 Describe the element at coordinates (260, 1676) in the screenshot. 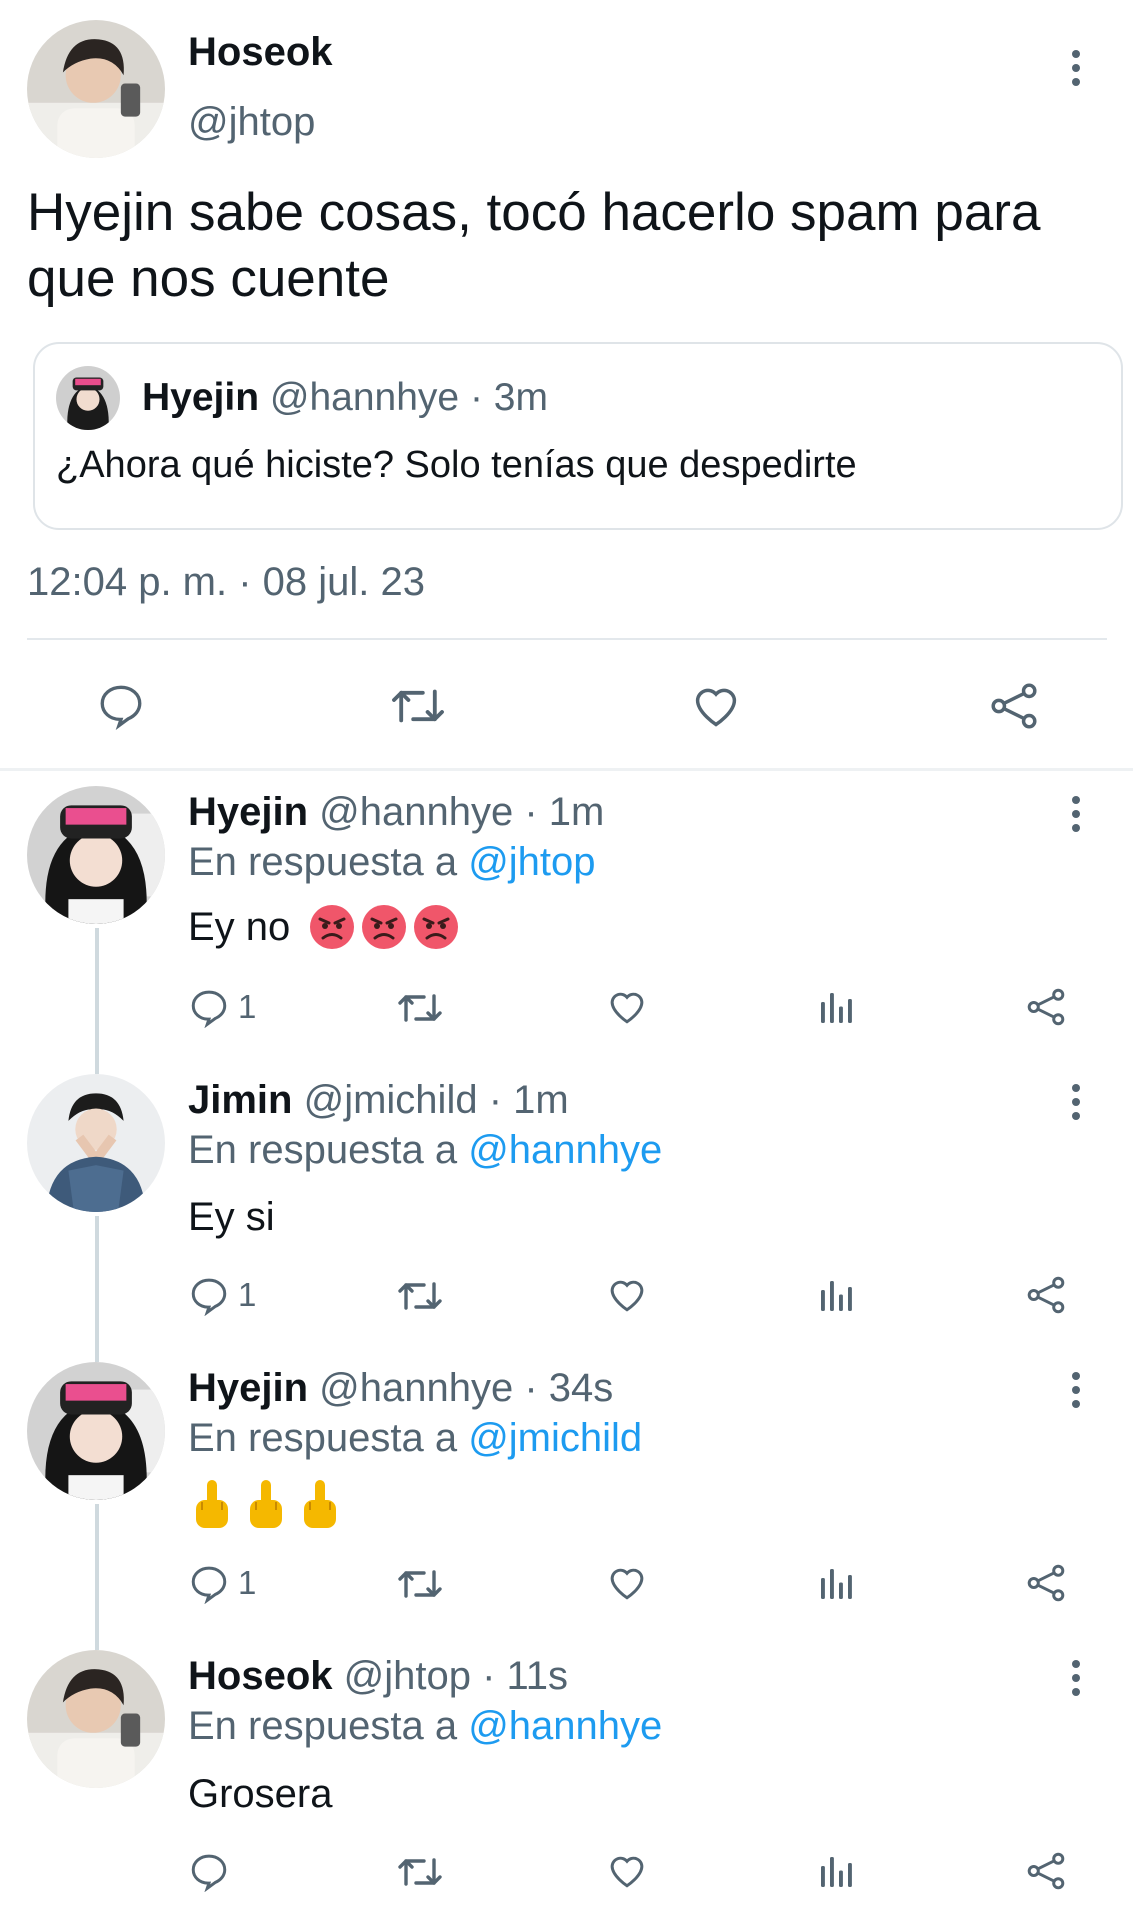

I see `reply-author-name: Hoseok` at that location.